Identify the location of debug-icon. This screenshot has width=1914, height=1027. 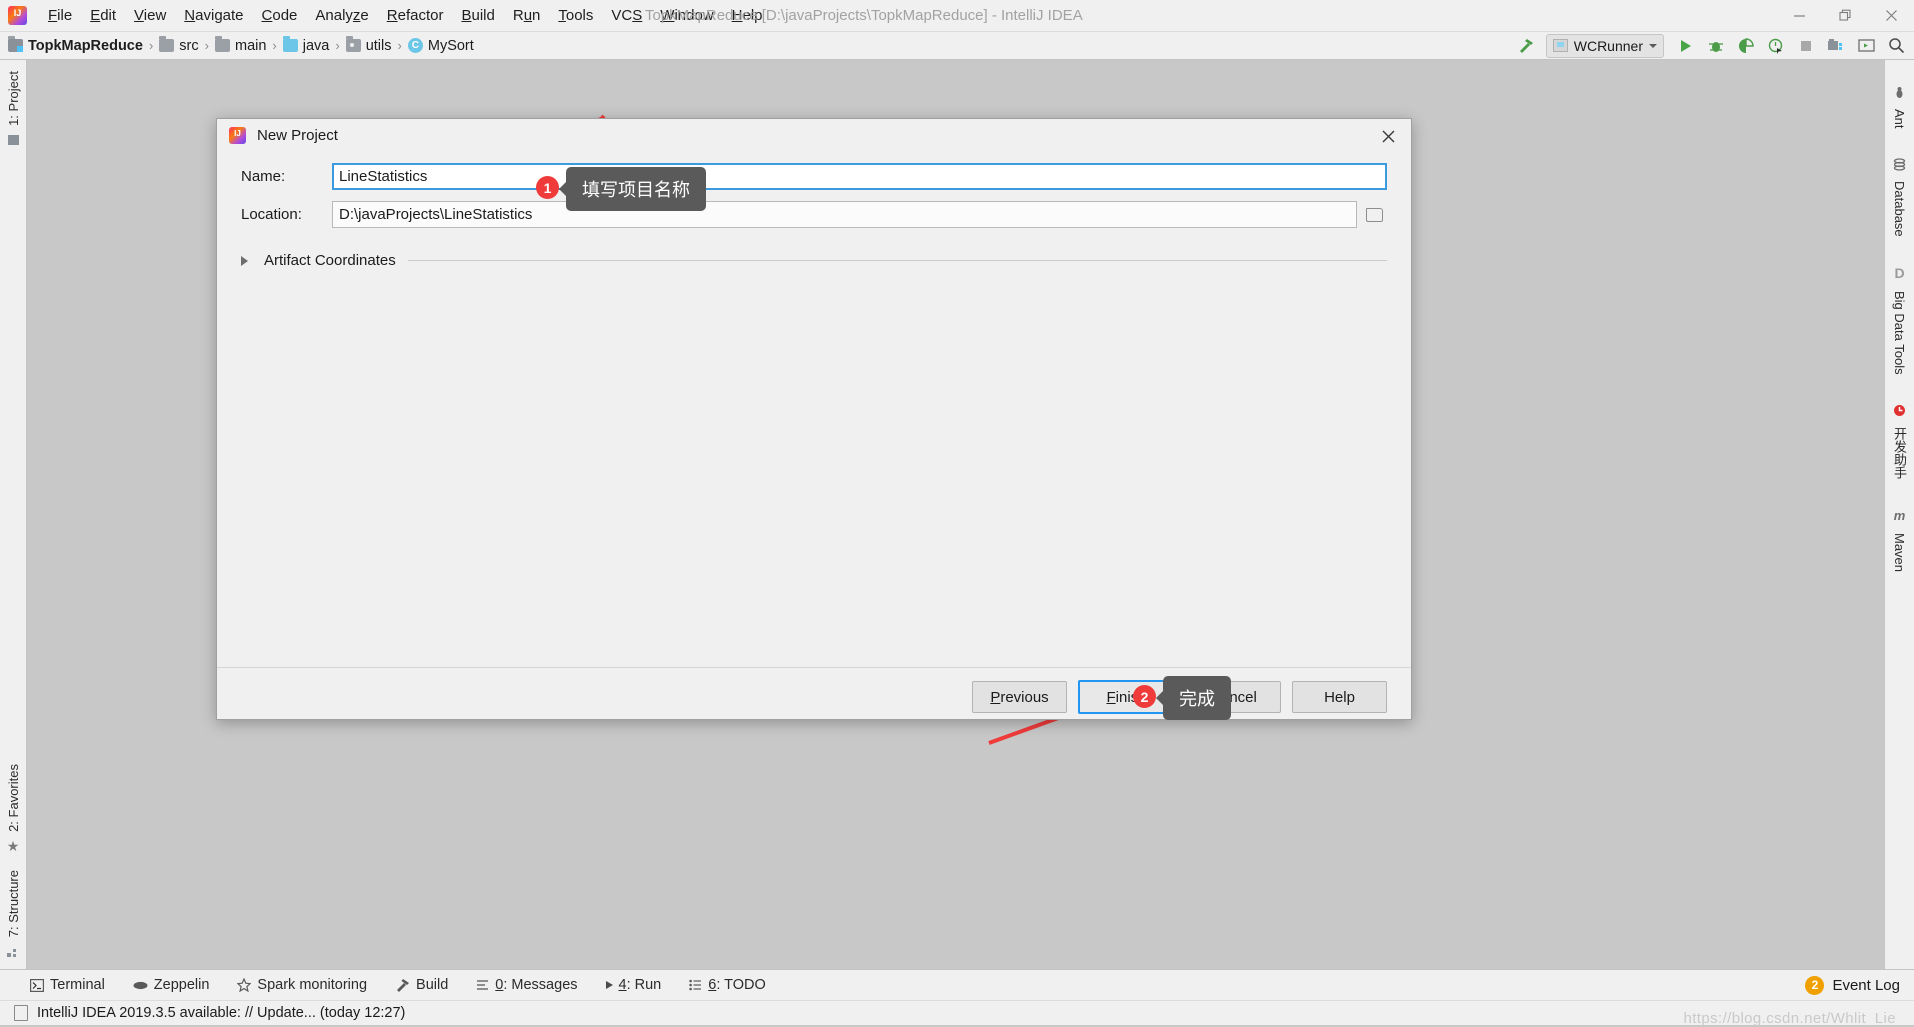
(1716, 46).